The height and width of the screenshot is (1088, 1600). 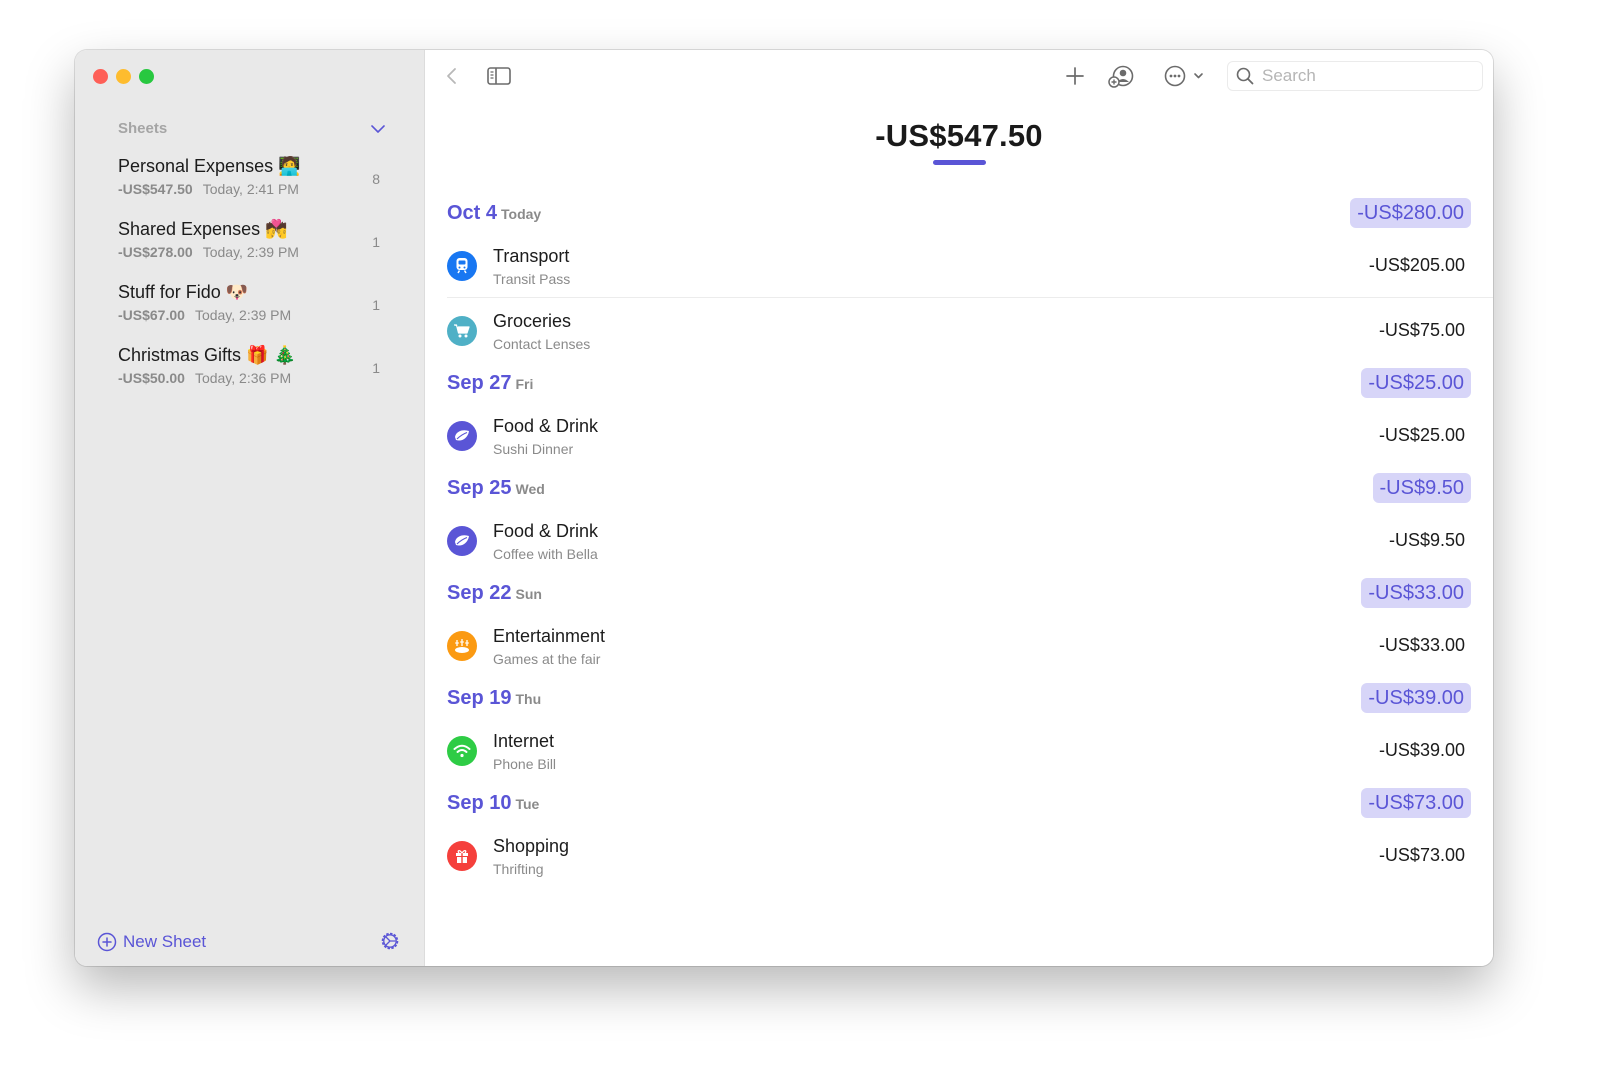 I want to click on minimize-window-button, so click(x=123, y=76).